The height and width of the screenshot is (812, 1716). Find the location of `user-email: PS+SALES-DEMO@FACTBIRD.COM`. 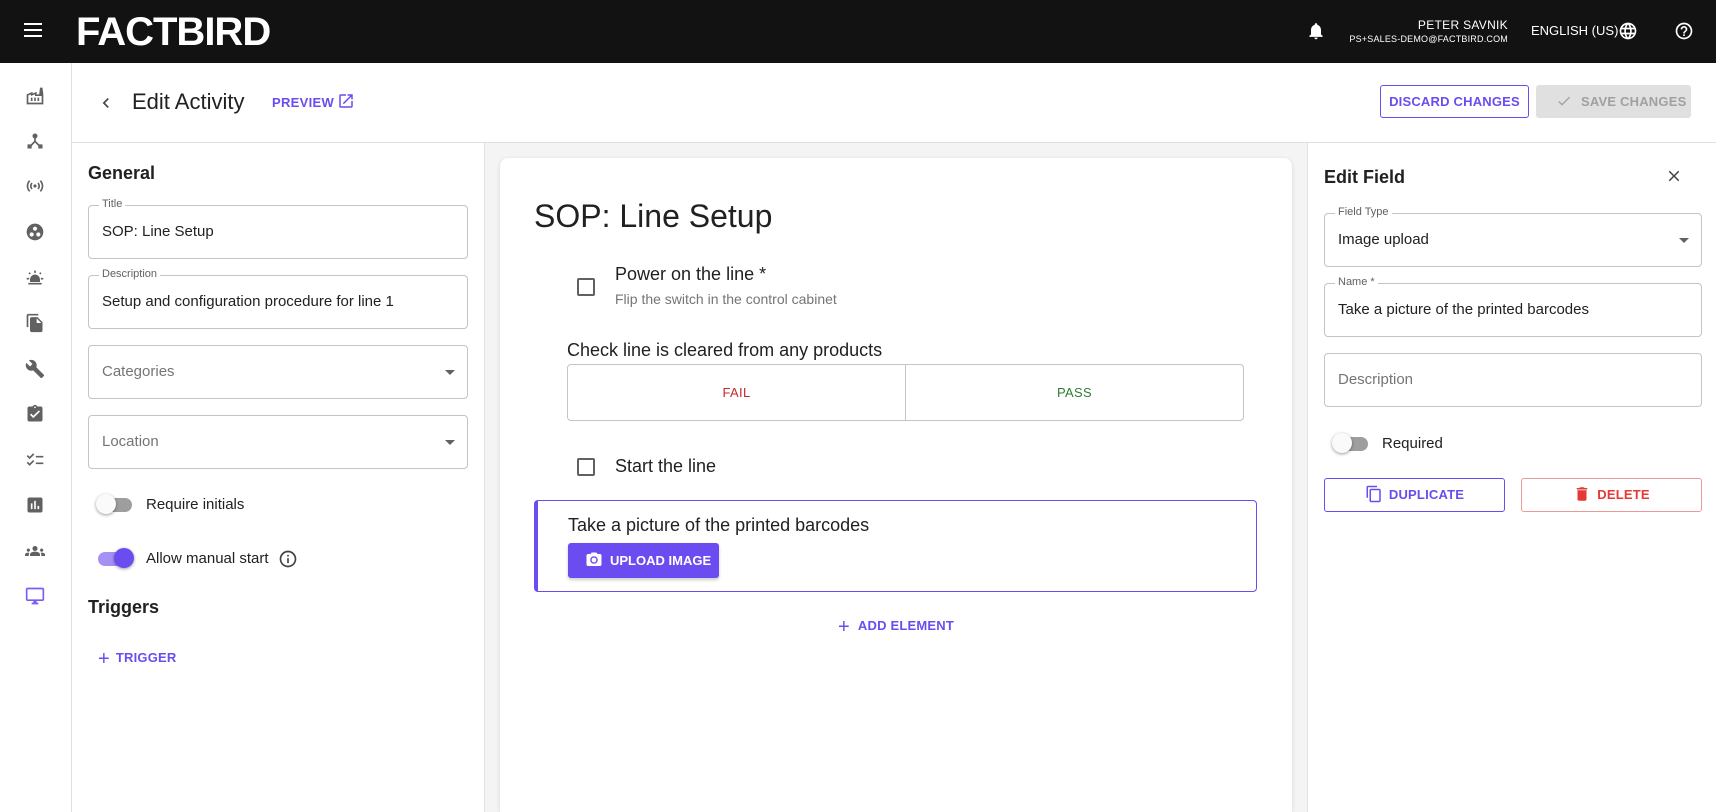

user-email: PS+SALES-DEMO@FACTBIRD.COM is located at coordinates (1428, 39).